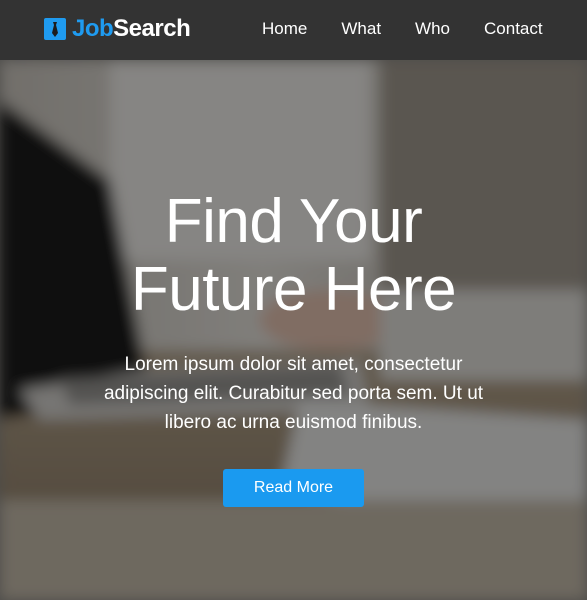 This screenshot has height=600, width=587. I want to click on nav-link-contact: Contact, so click(513, 29).